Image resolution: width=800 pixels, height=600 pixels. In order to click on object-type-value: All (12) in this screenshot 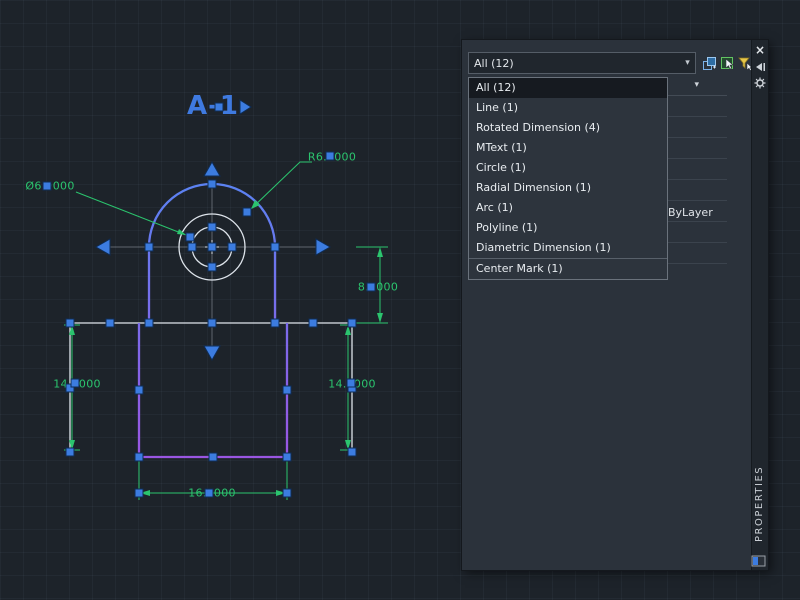, I will do `click(494, 63)`.